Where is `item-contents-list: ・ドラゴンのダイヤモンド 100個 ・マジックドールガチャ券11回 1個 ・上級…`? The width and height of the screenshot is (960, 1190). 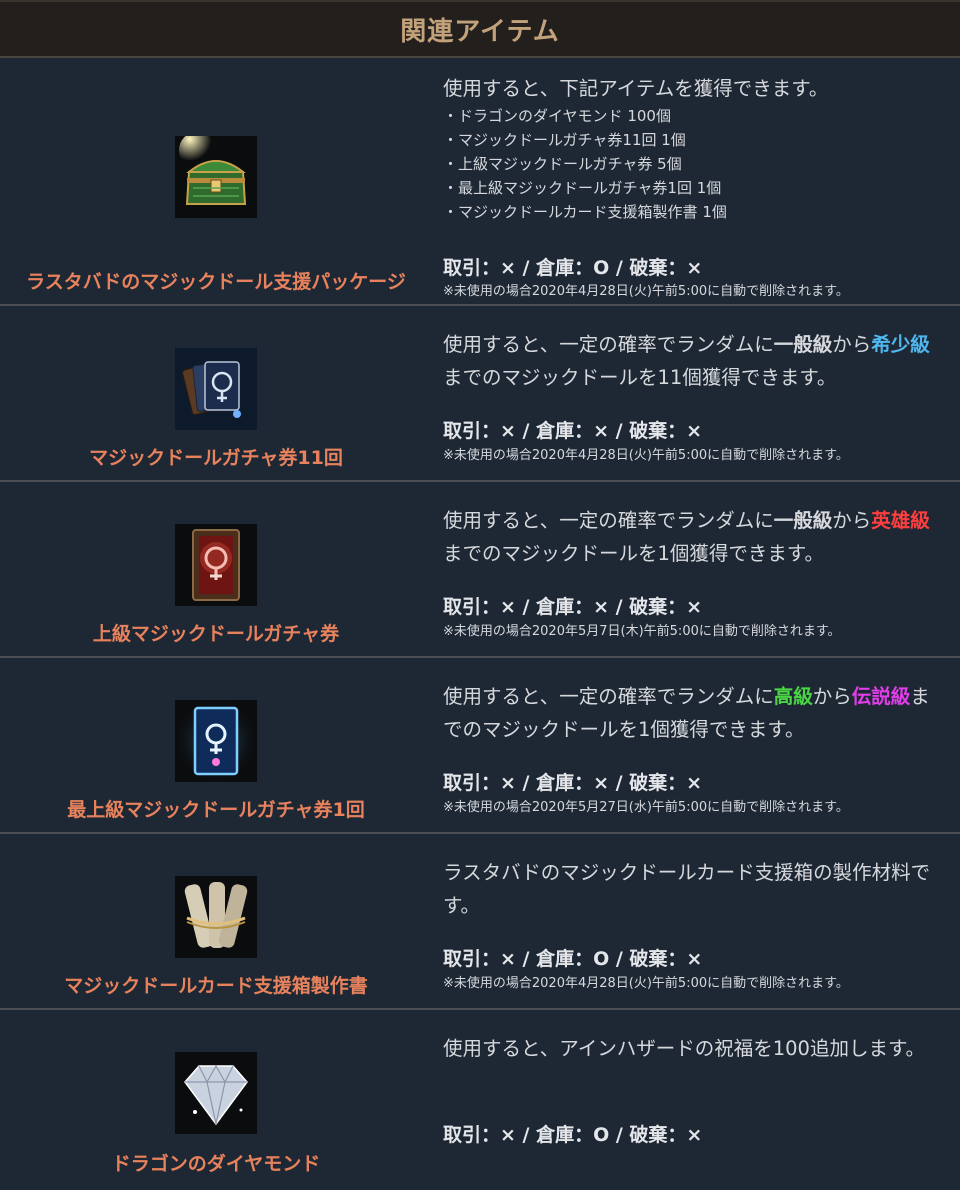
item-contents-list: ・ドラゴンのダイヤモンド 100個 ・マジックドールガチャ券11回 1個 ・上級… is located at coordinates (585, 164).